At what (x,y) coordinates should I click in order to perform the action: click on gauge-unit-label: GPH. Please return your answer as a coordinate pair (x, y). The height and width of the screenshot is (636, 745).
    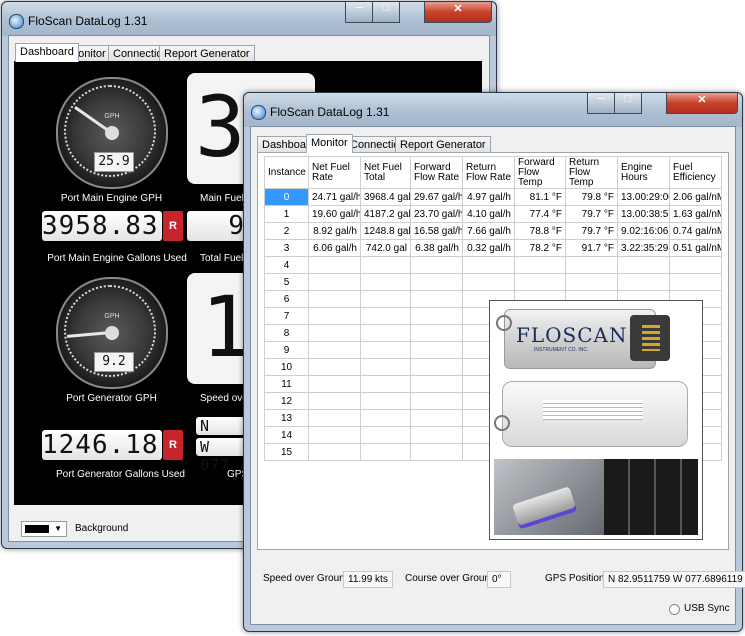
    Looking at the image, I should click on (112, 116).